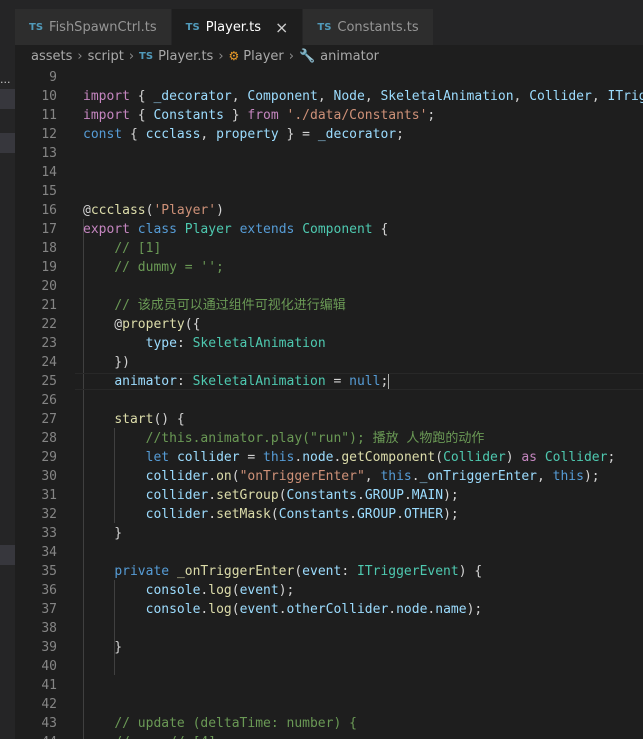  I want to click on code-line: 38, so click(329, 628).